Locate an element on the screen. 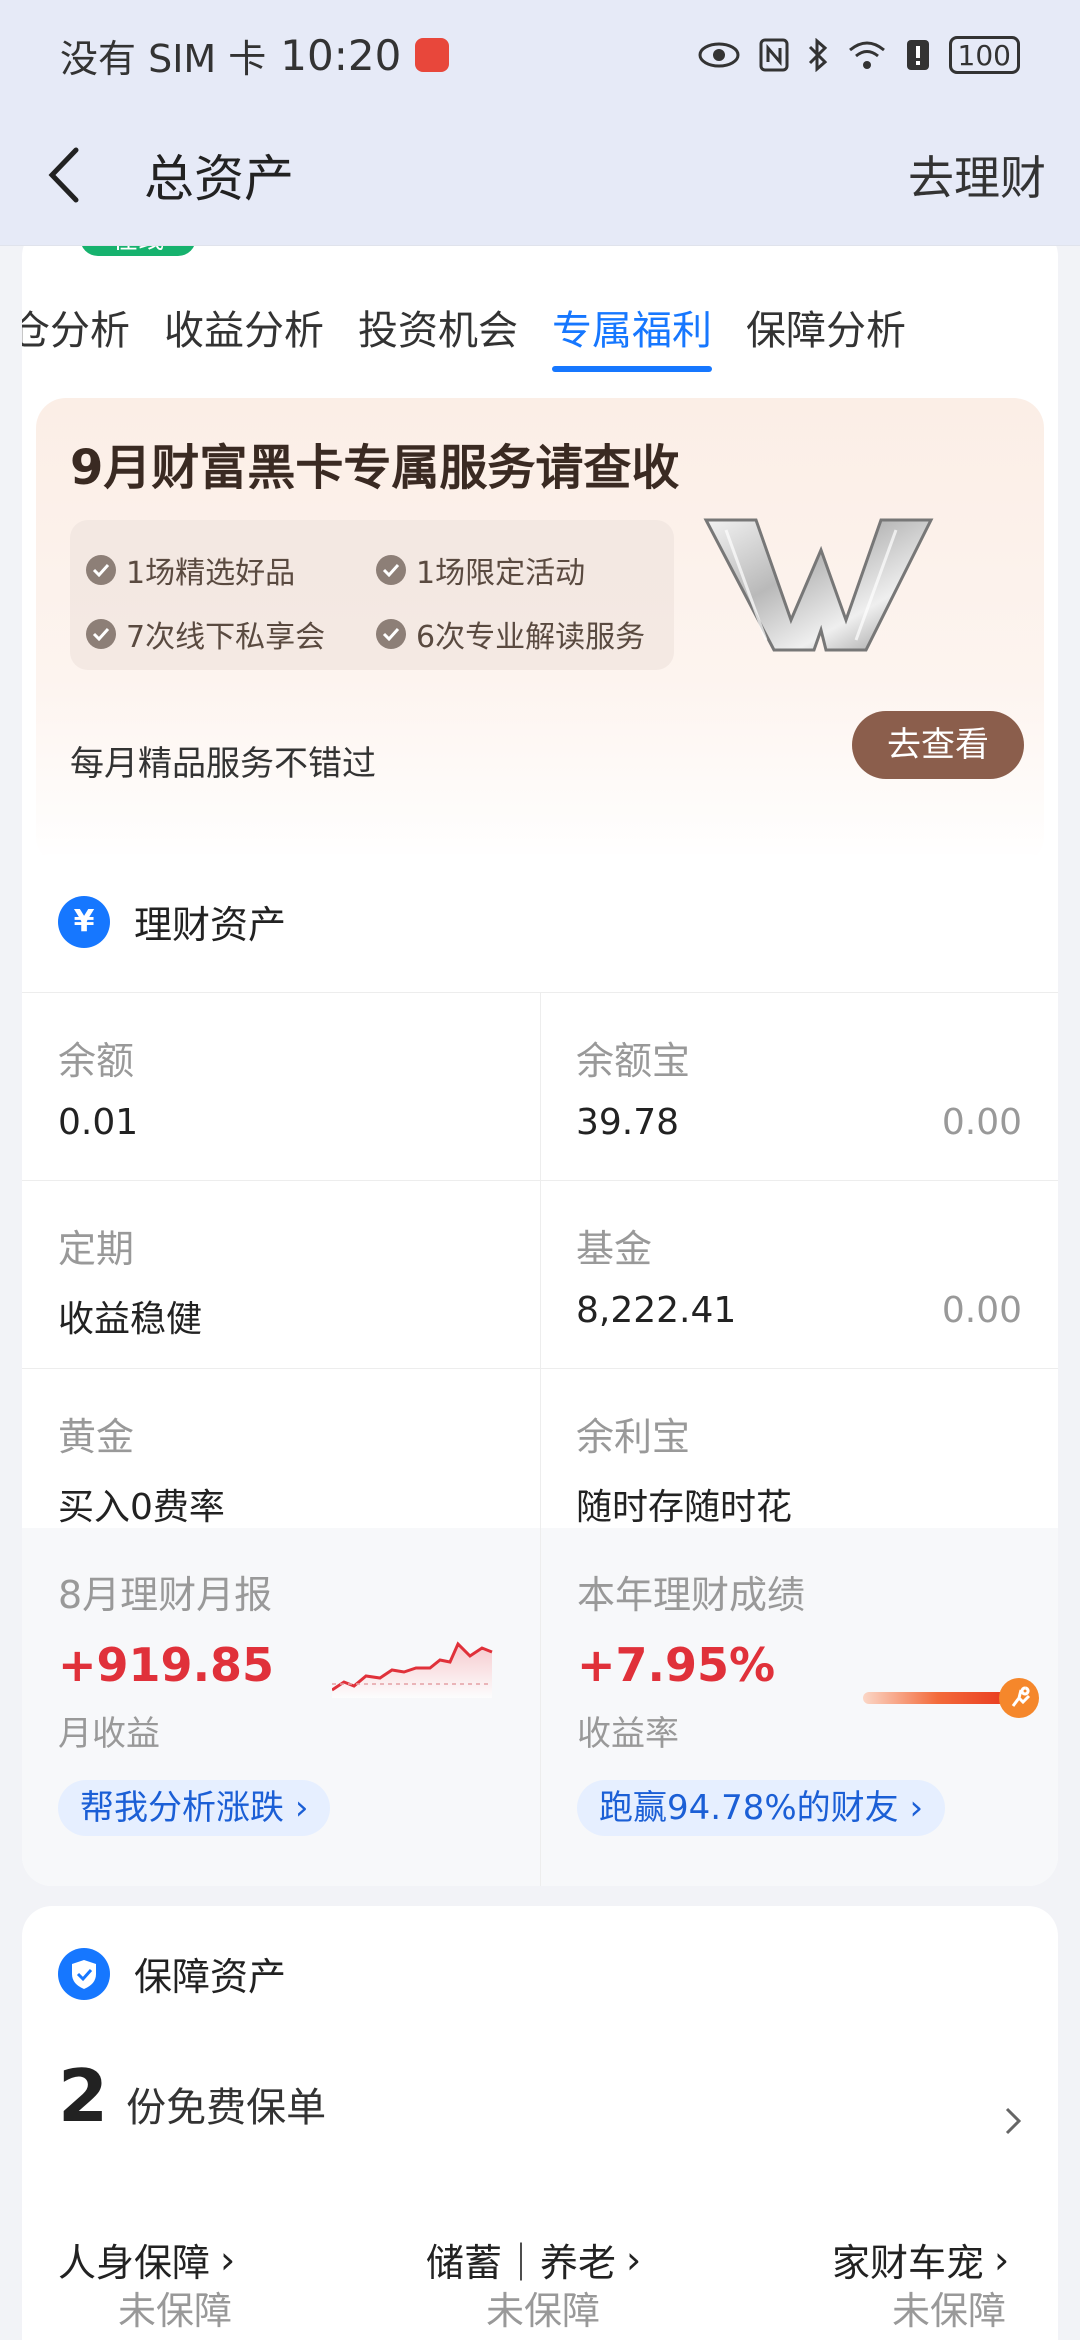 The height and width of the screenshot is (2340, 1080). page-title: 总资产 is located at coordinates (219, 179).